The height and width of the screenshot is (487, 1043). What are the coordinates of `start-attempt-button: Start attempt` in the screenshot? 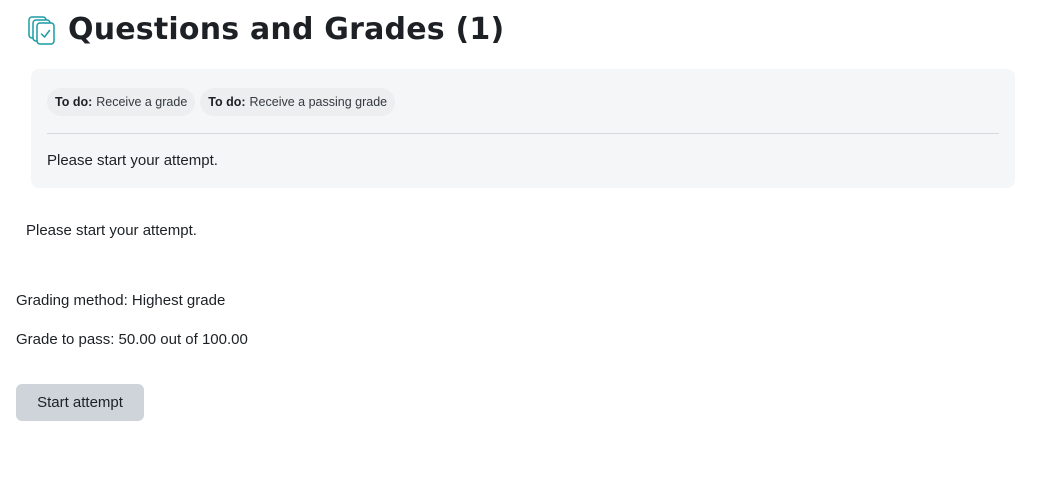 It's located at (80, 402).